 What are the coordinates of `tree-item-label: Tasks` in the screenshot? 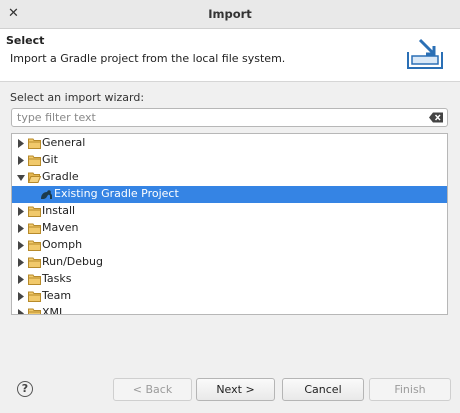 It's located at (57, 278).